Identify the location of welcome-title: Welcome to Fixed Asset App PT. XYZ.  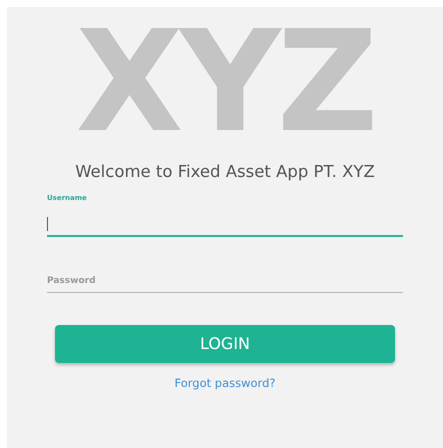
(225, 172).